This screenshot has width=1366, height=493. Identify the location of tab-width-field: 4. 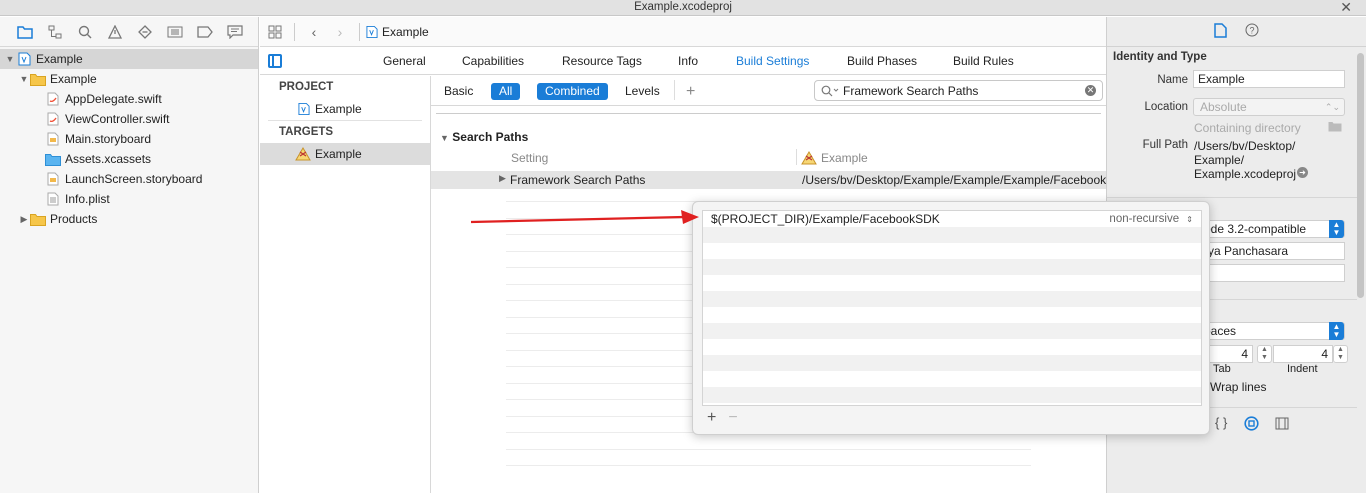
(1230, 354).